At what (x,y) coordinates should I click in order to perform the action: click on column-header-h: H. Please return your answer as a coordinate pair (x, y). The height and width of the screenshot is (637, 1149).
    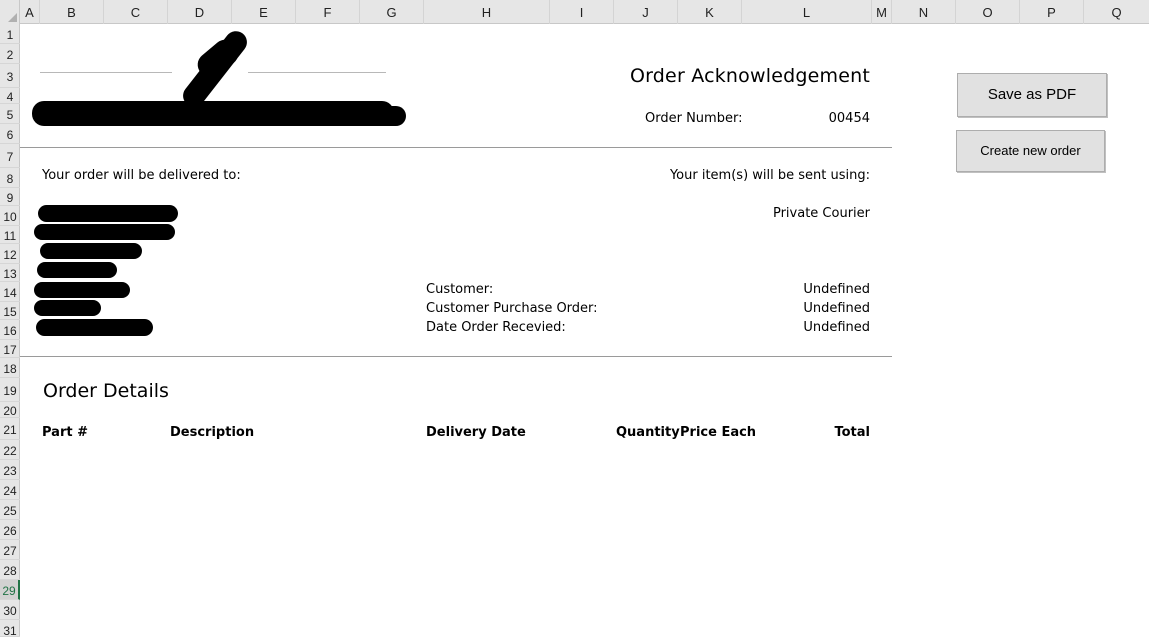
    Looking at the image, I should click on (487, 12).